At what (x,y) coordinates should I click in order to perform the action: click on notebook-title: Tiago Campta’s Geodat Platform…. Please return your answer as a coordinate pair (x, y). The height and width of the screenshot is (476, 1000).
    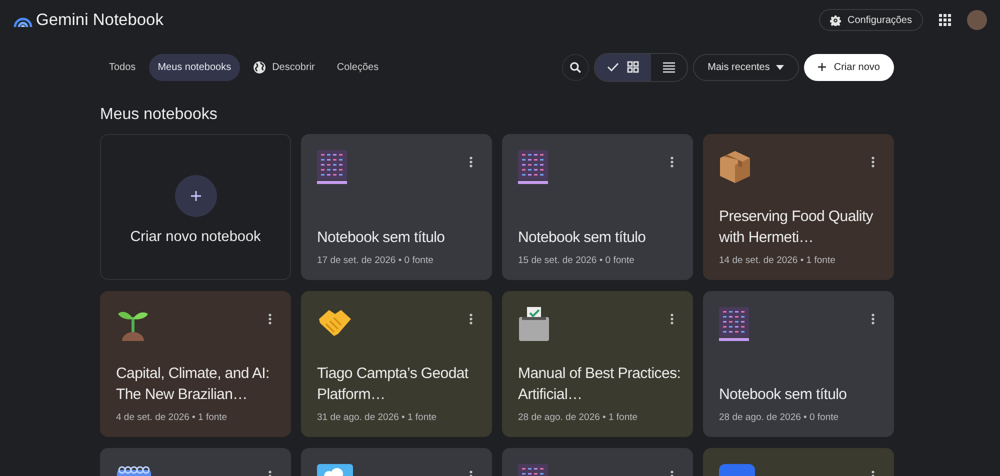
    Looking at the image, I should click on (393, 384).